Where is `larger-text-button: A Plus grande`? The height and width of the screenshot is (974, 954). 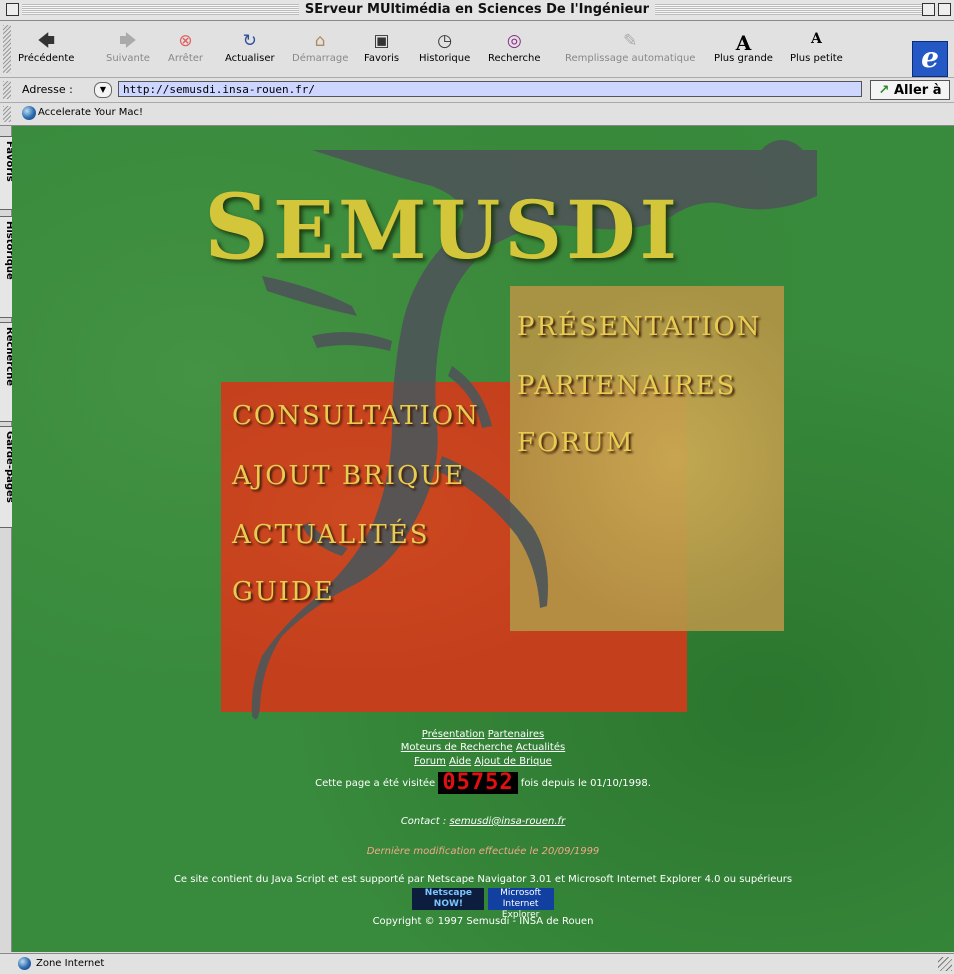 larger-text-button: A Plus grande is located at coordinates (743, 47).